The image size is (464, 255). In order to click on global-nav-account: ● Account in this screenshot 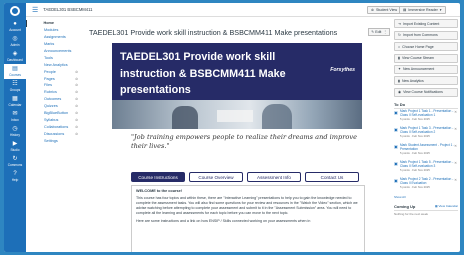, I will do `click(15, 26)`.